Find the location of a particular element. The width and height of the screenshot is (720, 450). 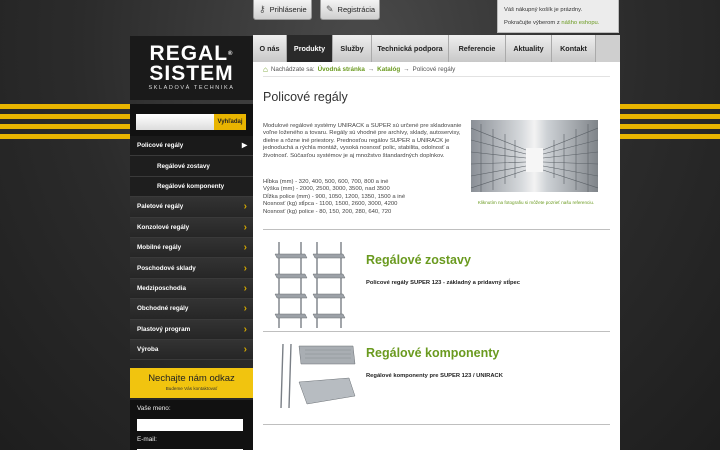

cart-continue-text: Pokračujte výberom z is located at coordinates (533, 23).